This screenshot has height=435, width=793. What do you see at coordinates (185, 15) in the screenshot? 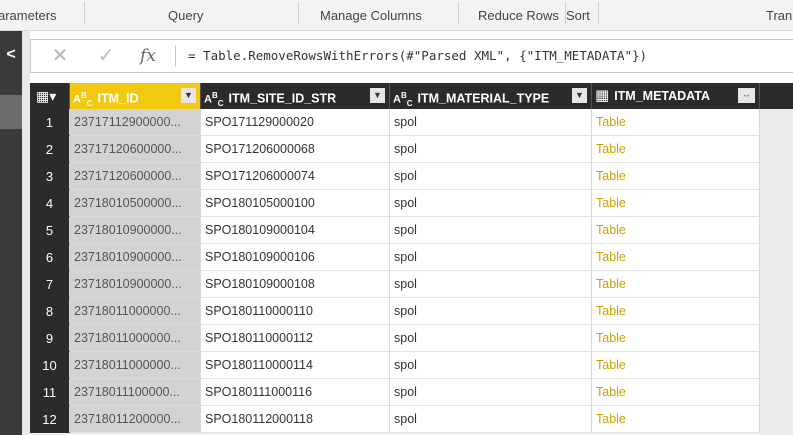
I see `ribbon-group-query: Query` at bounding box center [185, 15].